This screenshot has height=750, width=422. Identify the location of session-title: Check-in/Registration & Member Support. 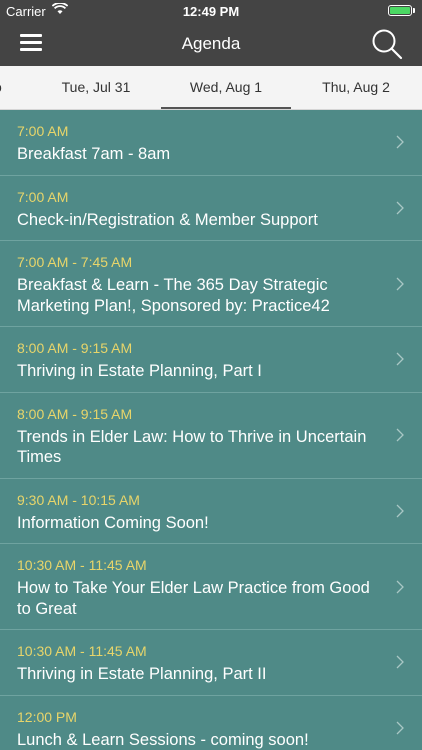
(167, 219).